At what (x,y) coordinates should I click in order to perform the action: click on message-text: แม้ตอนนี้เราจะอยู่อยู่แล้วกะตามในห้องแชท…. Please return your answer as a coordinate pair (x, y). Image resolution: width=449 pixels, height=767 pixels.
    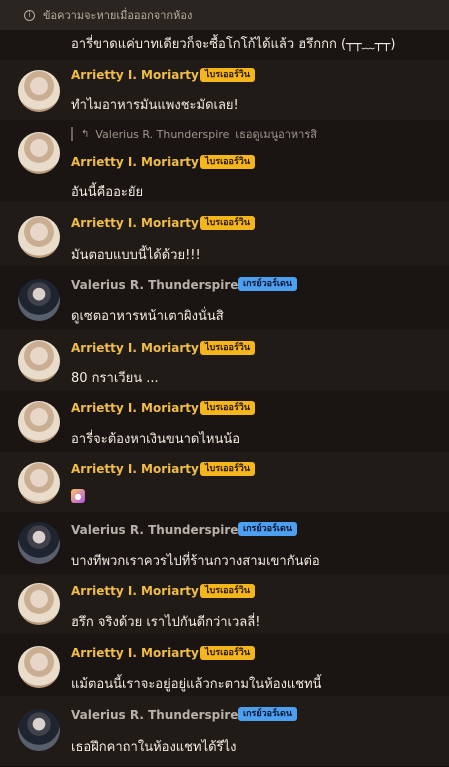
    Looking at the image, I should click on (196, 684).